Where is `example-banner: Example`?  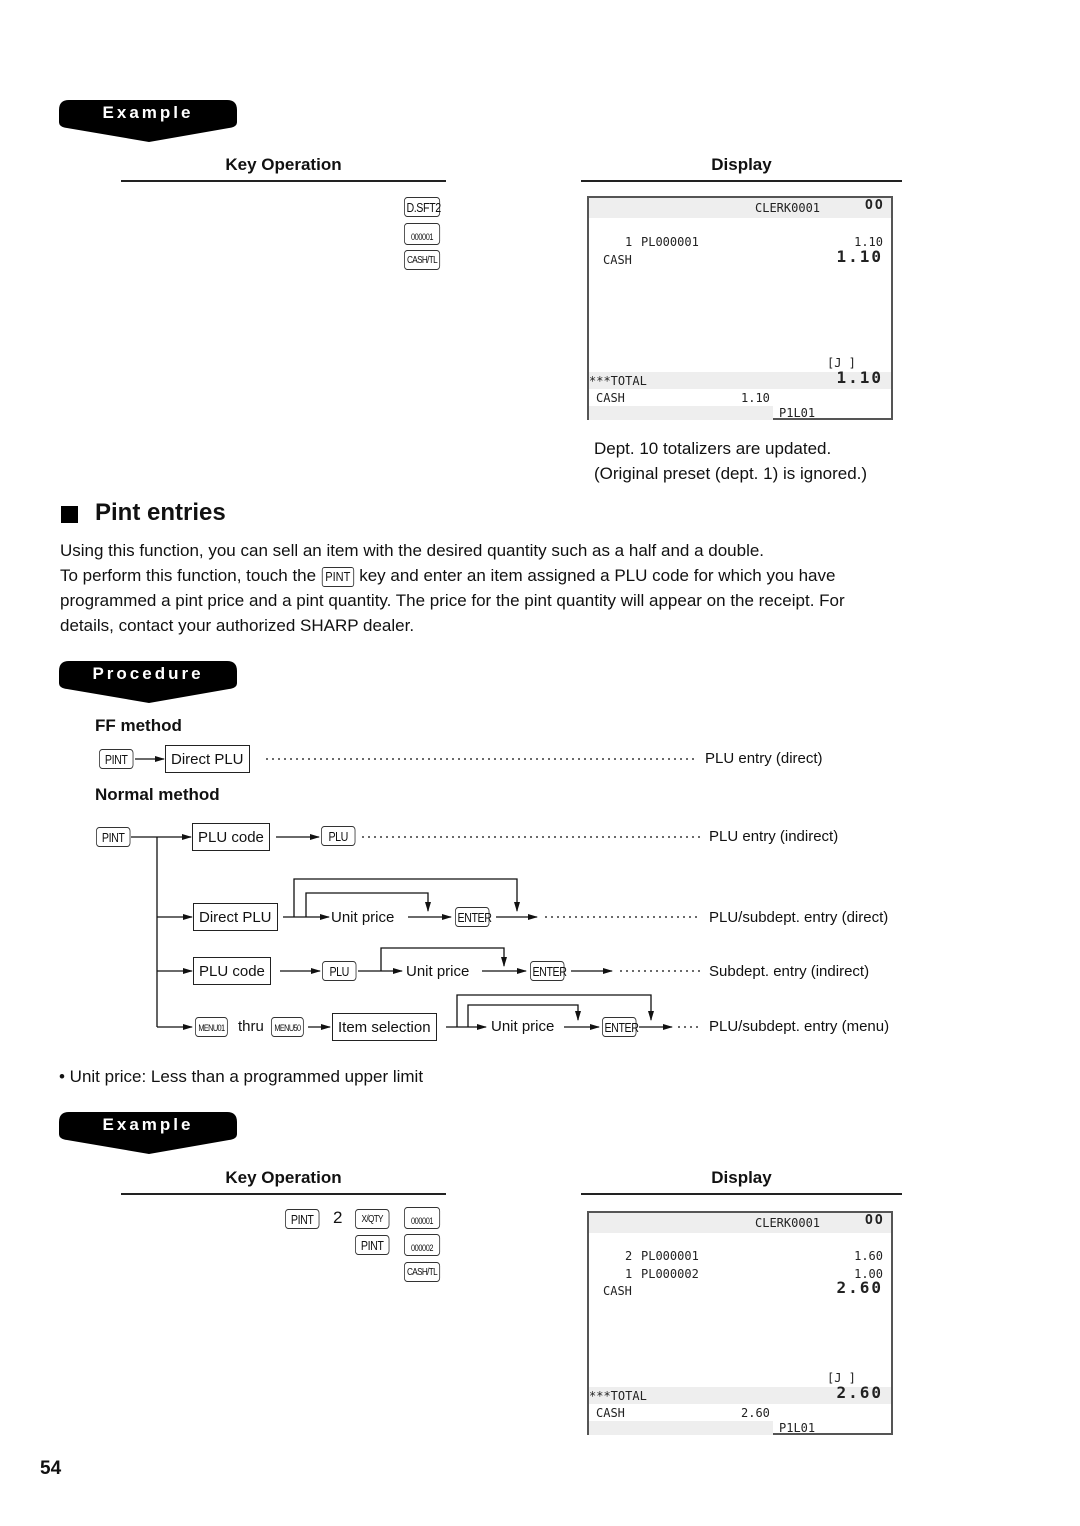 example-banner: Example is located at coordinates (148, 1133).